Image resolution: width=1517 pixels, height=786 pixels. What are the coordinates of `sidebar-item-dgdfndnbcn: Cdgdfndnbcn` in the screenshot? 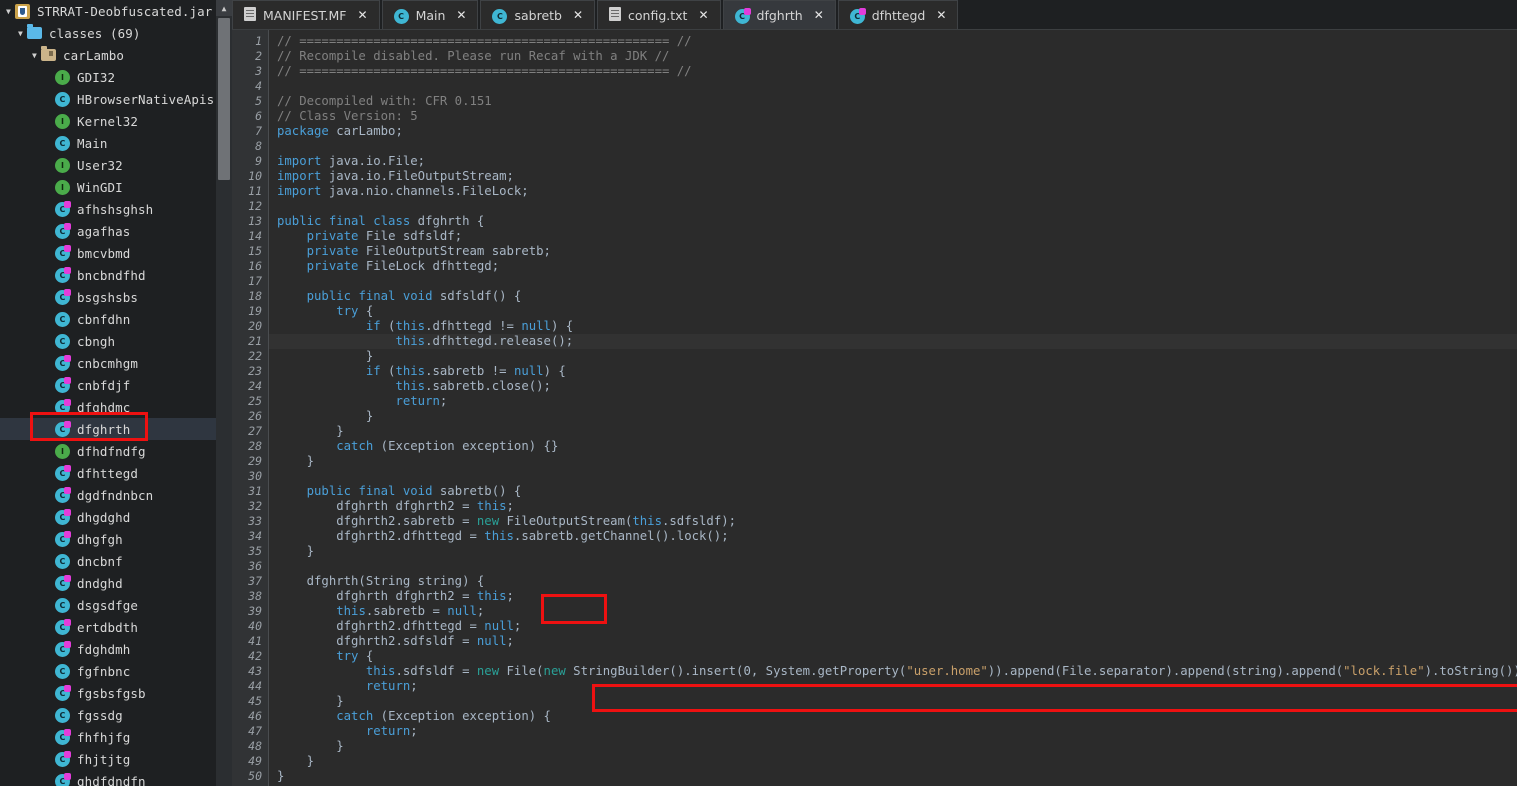 It's located at (116, 495).